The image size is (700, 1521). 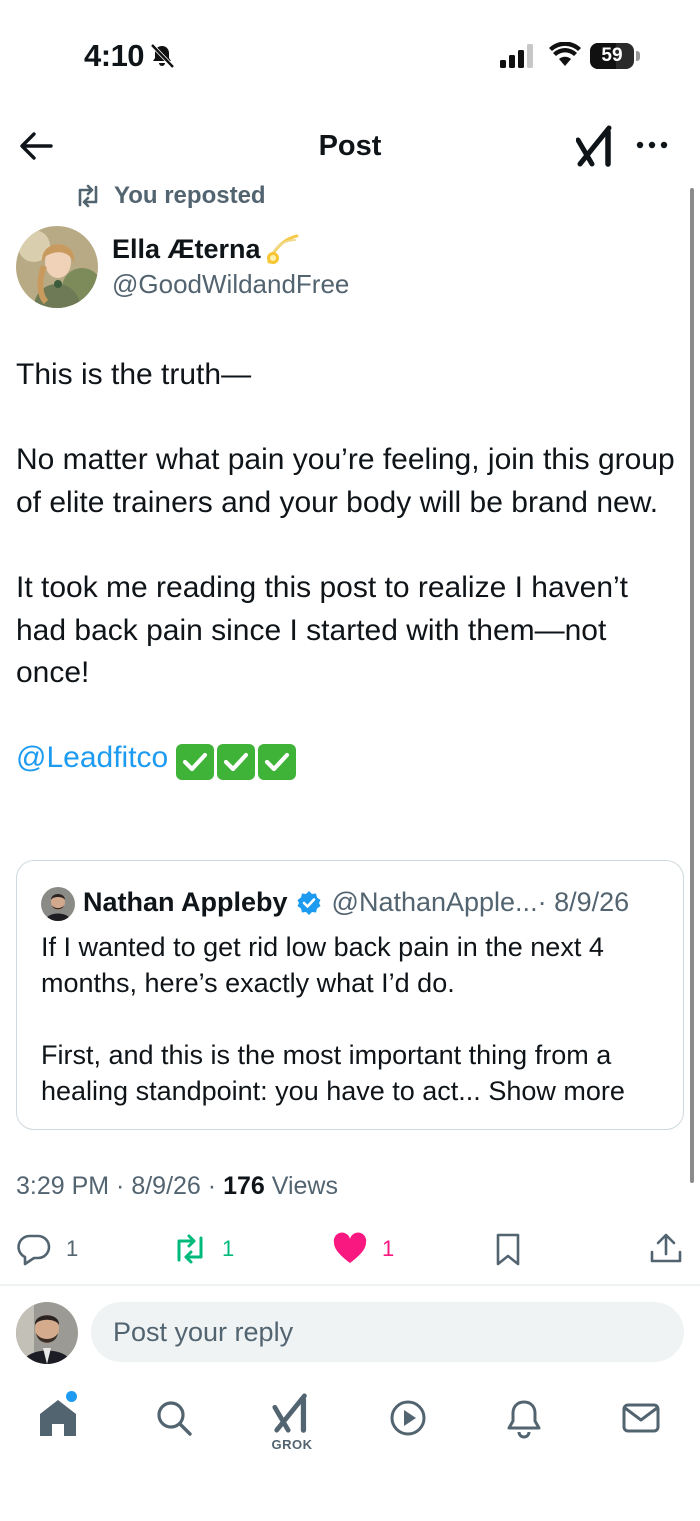 I want to click on quote-header: Nathan Appleby @NathanApple... · 8/9/26, so click(x=356, y=902).